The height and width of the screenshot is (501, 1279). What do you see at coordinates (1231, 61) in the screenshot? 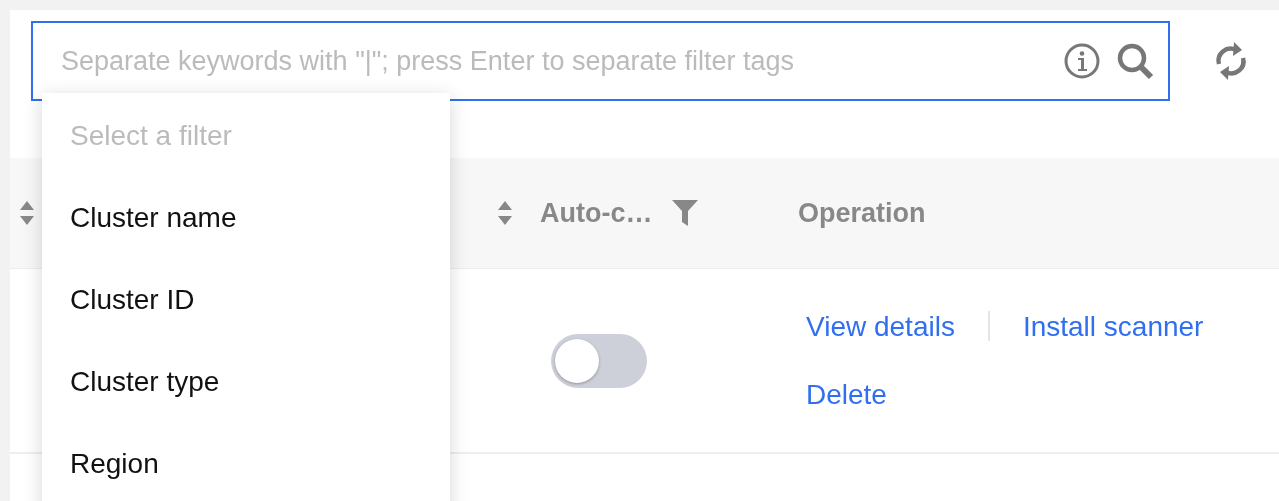
I see `refresh-icon` at bounding box center [1231, 61].